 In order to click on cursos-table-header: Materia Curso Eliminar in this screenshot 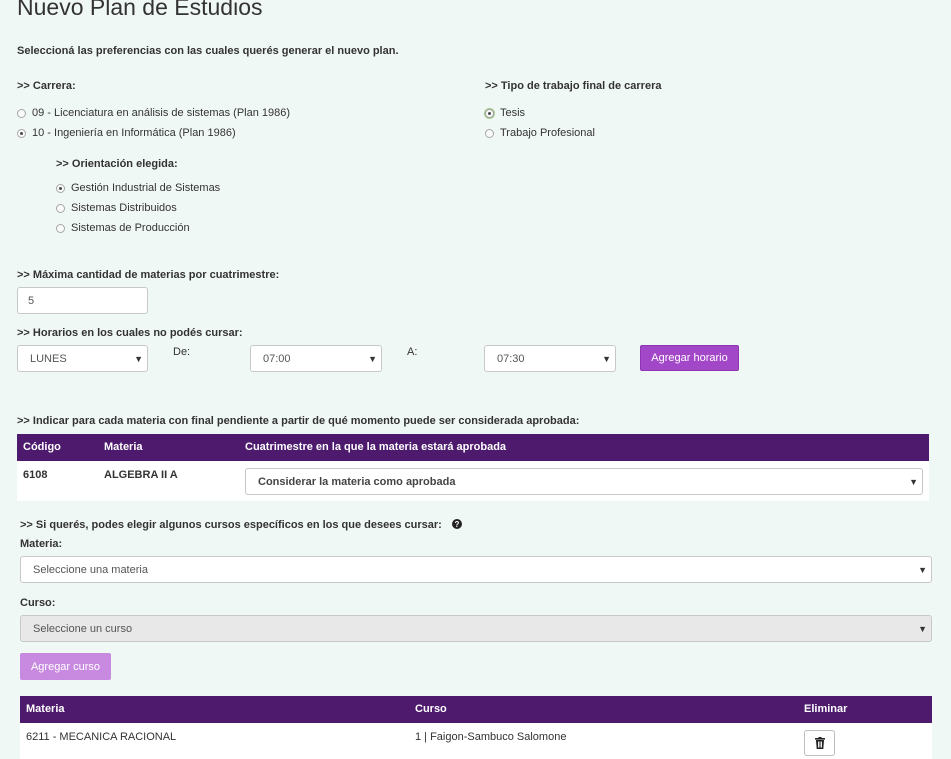, I will do `click(476, 709)`.